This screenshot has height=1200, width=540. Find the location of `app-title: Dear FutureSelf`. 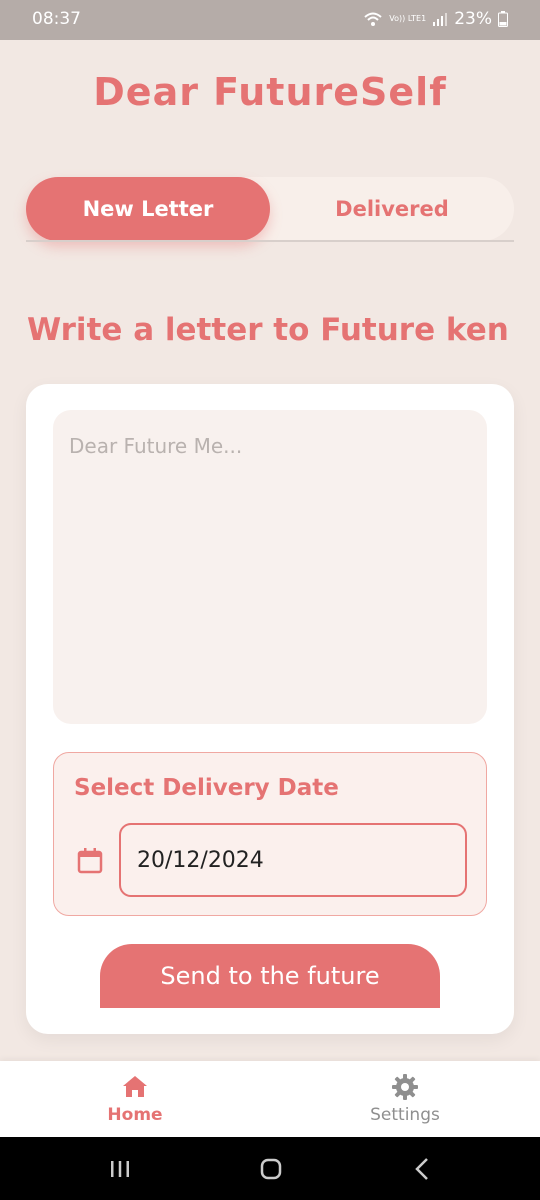

app-title: Dear FutureSelf is located at coordinates (270, 92).